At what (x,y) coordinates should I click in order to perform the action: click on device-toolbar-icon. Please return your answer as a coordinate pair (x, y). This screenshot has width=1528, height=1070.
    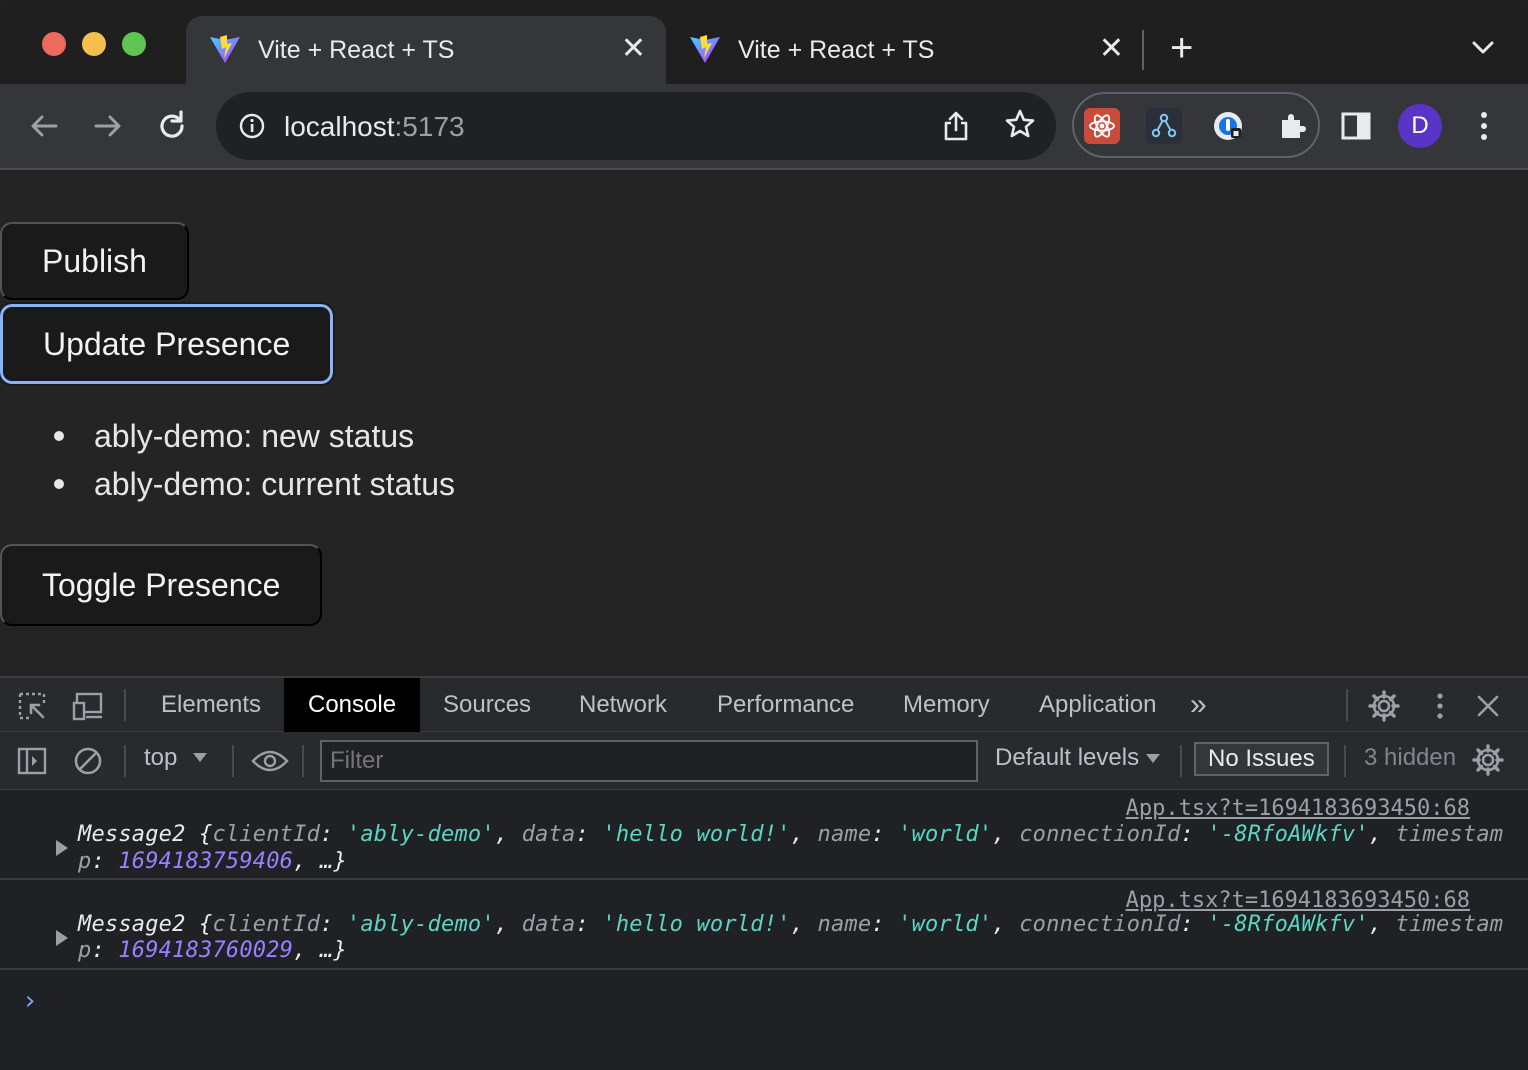
    Looking at the image, I should click on (88, 706).